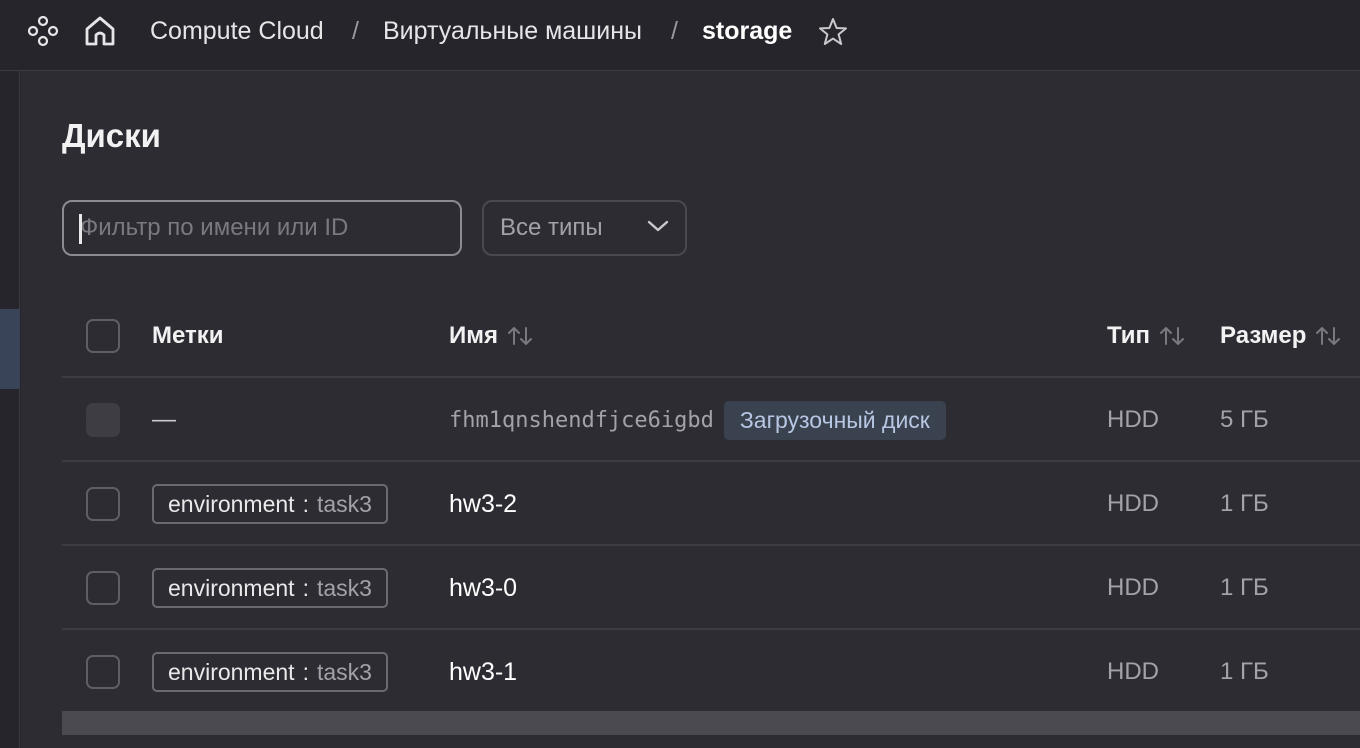 This screenshot has width=1360, height=748. I want to click on star-icon, so click(833, 32).